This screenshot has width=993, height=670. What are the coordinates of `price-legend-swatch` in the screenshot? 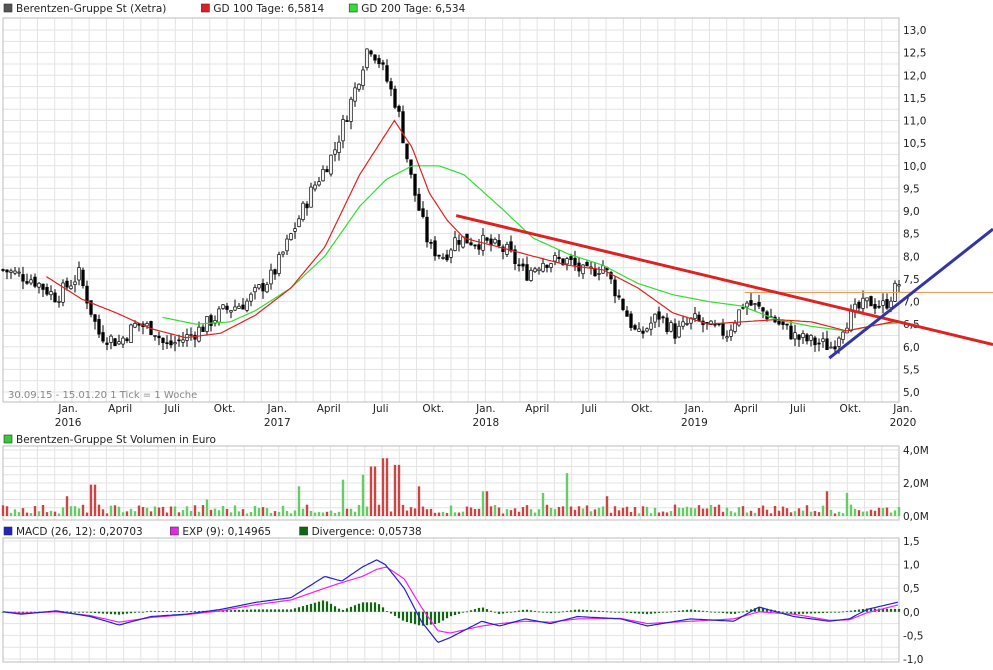 It's located at (205, 8).